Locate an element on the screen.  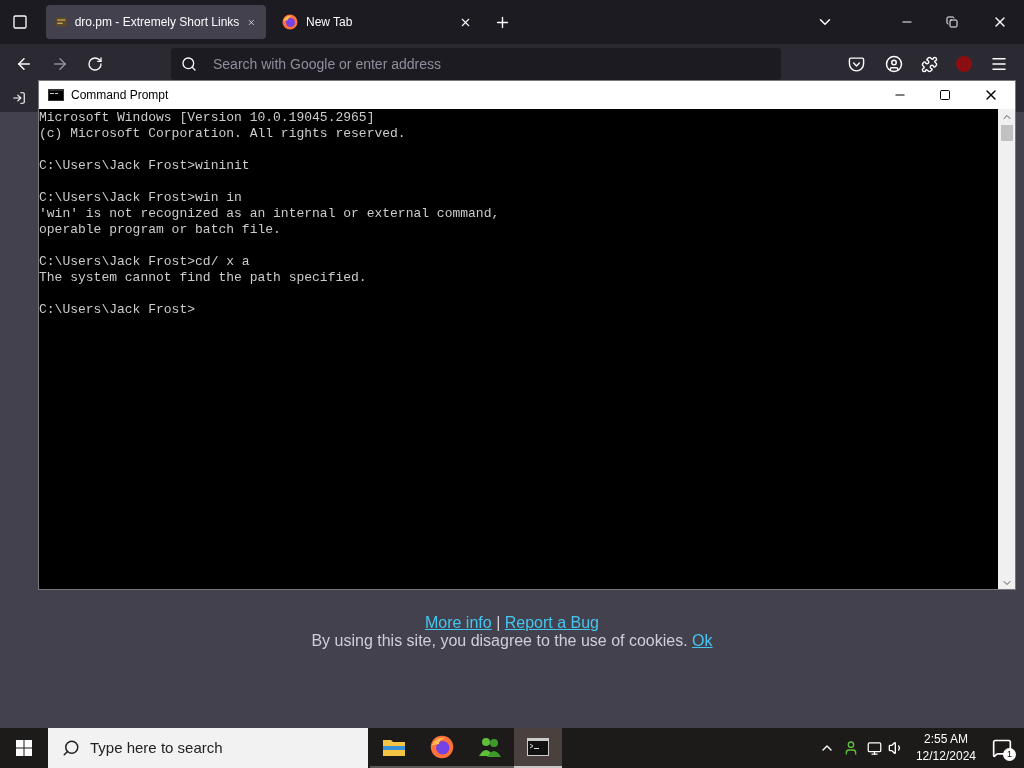
tab-list-icon is located at coordinates (20, 22).